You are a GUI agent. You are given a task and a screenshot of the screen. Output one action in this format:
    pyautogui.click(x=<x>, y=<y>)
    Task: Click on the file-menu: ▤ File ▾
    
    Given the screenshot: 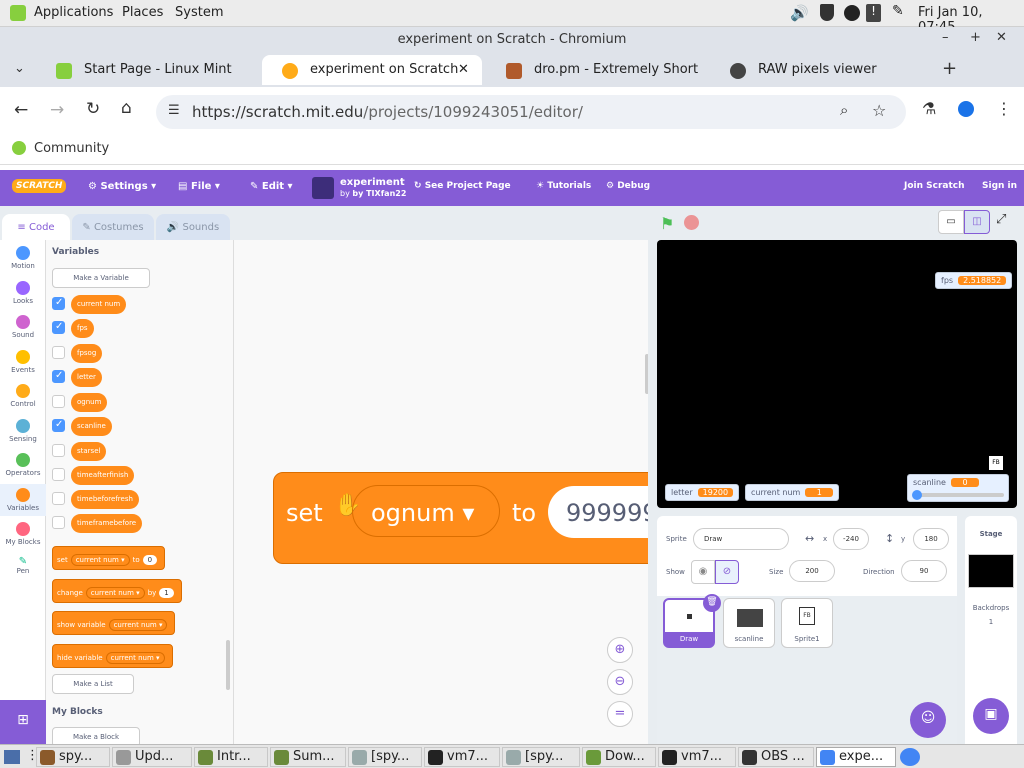 What is the action you would take?
    pyautogui.click(x=199, y=186)
    